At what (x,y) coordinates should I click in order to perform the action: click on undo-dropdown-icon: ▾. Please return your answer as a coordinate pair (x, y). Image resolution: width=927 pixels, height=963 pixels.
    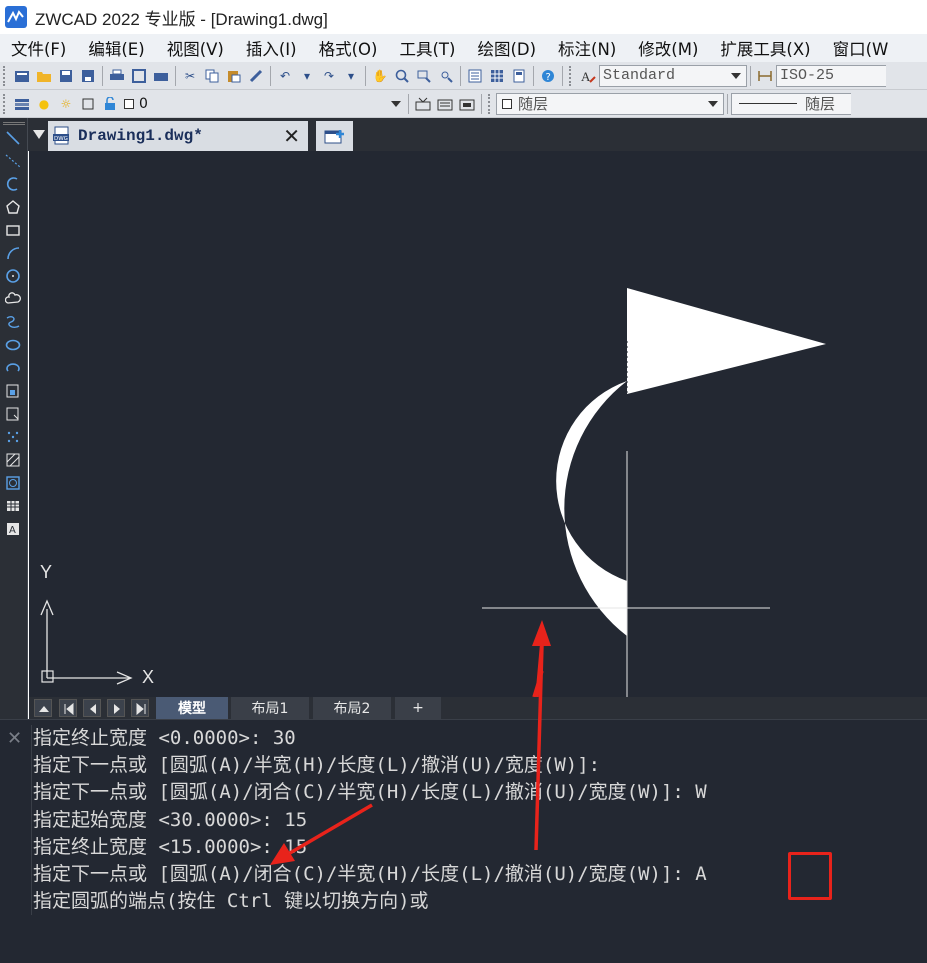
    Looking at the image, I should click on (307, 76).